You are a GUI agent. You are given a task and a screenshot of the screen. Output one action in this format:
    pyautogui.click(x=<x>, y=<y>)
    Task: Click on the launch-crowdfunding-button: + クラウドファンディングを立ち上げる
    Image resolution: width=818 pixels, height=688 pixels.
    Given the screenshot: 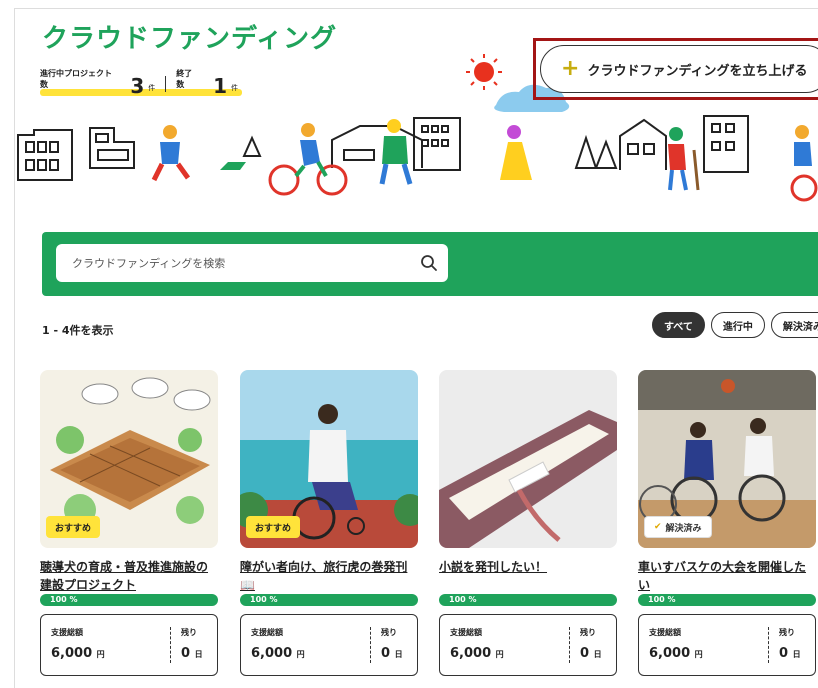 What is the action you would take?
    pyautogui.click(x=679, y=69)
    